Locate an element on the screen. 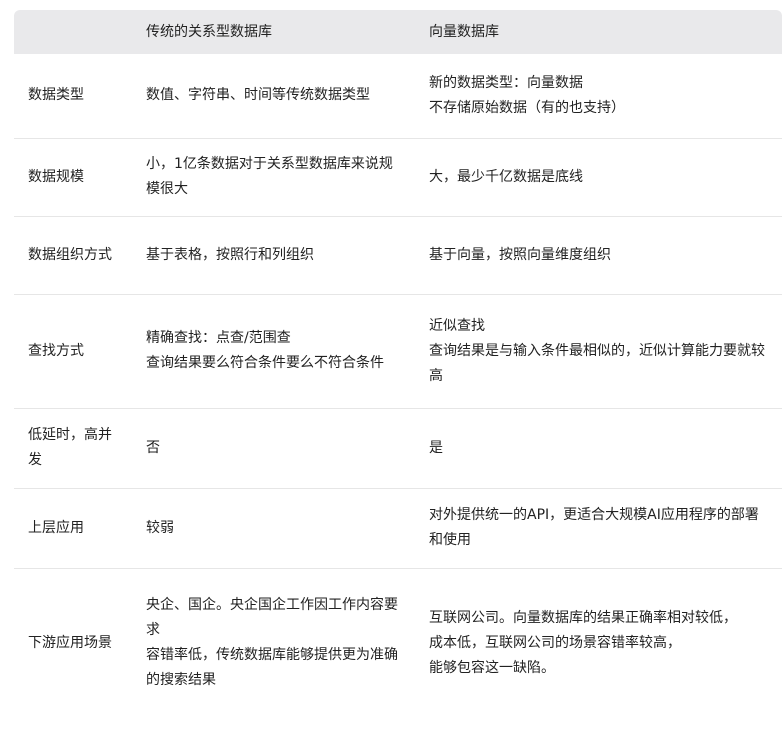 The height and width of the screenshot is (740, 782). row-label-cell: 下游应用场景 is located at coordinates (70, 642).